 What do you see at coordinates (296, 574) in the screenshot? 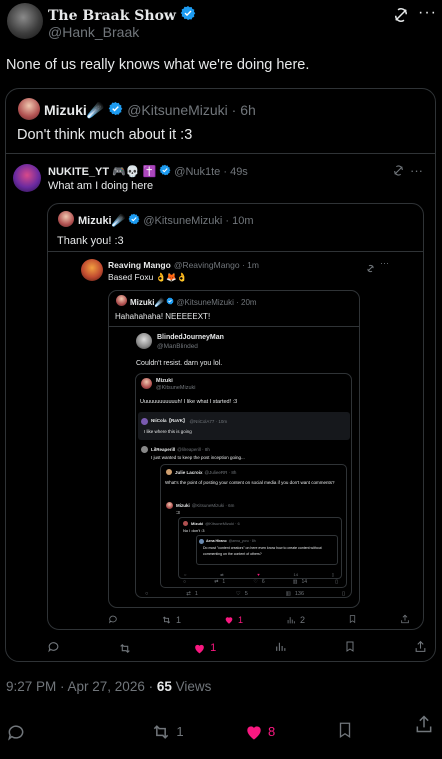
I see `mini-views: 14` at bounding box center [296, 574].